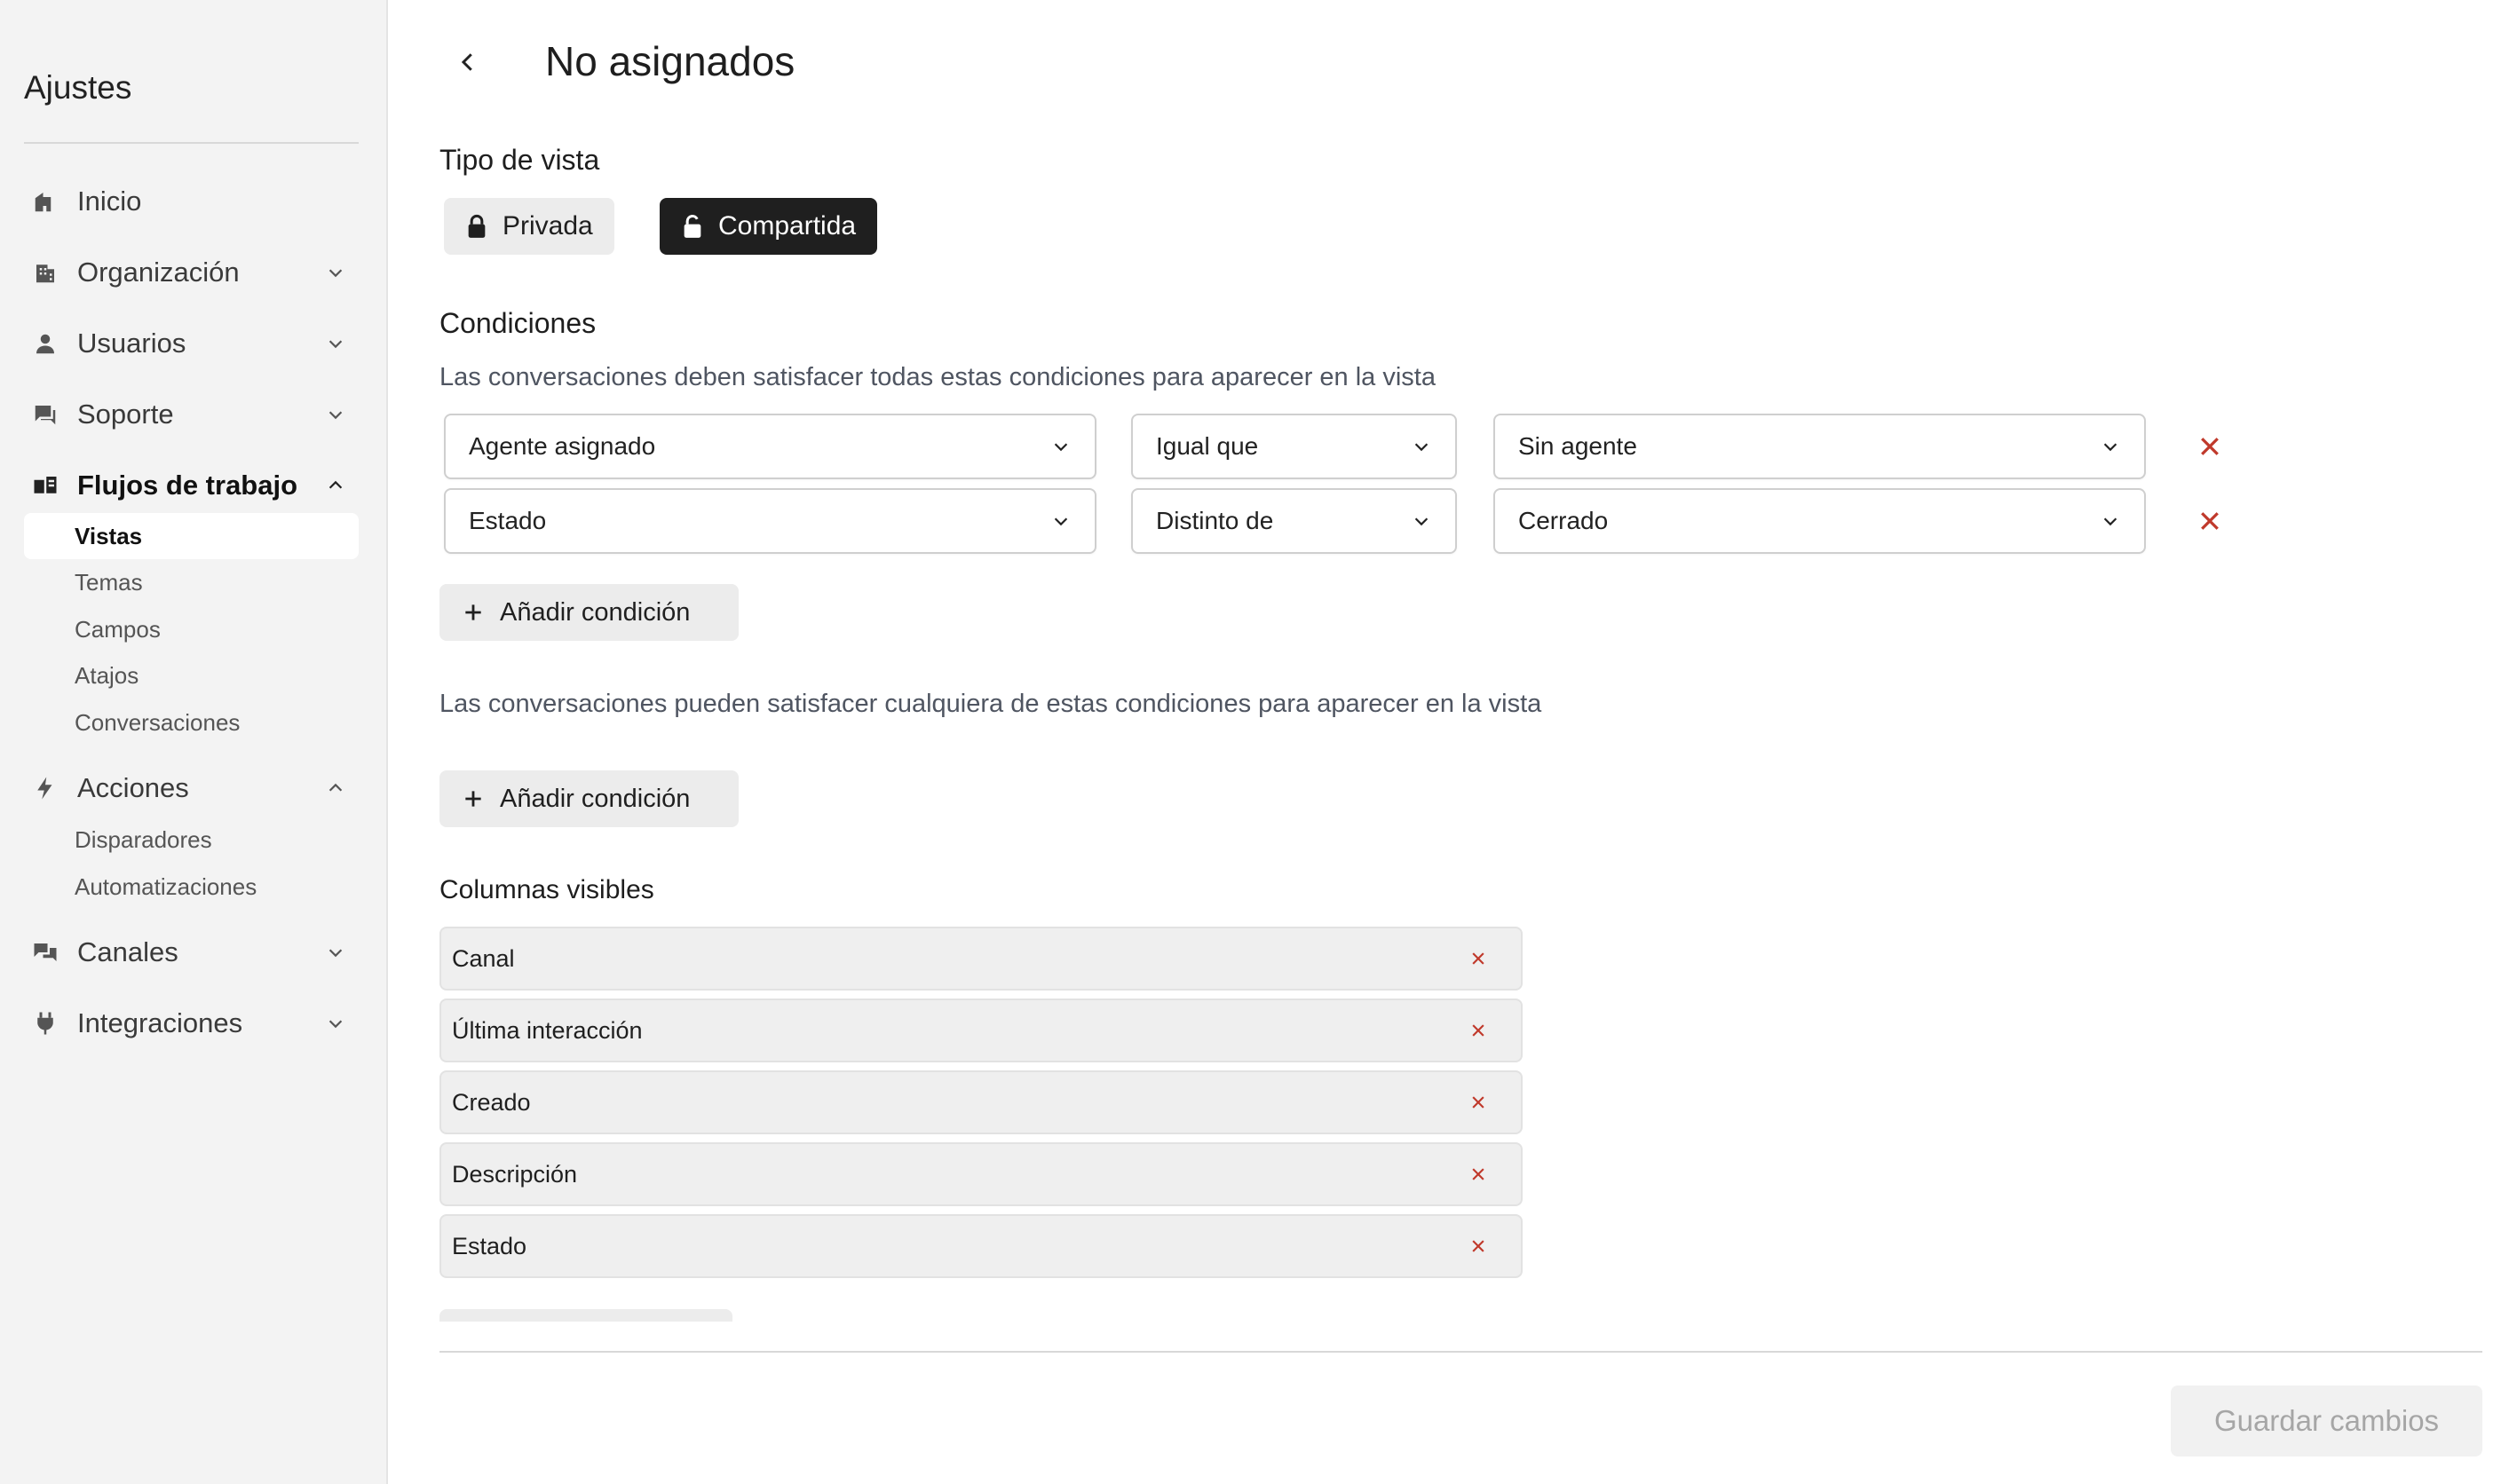 The width and height of the screenshot is (2509, 1484). I want to click on sidebar-item-label: Soporte, so click(125, 415).